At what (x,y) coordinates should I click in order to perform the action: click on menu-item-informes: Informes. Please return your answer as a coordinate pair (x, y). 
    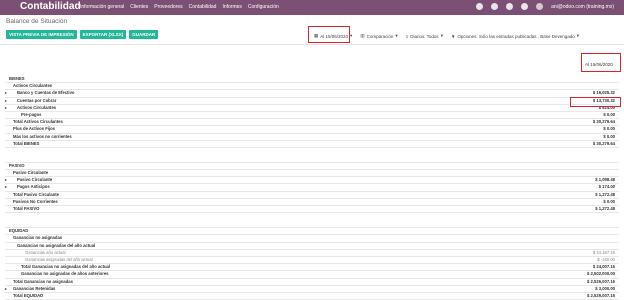
    Looking at the image, I should click on (231, 7).